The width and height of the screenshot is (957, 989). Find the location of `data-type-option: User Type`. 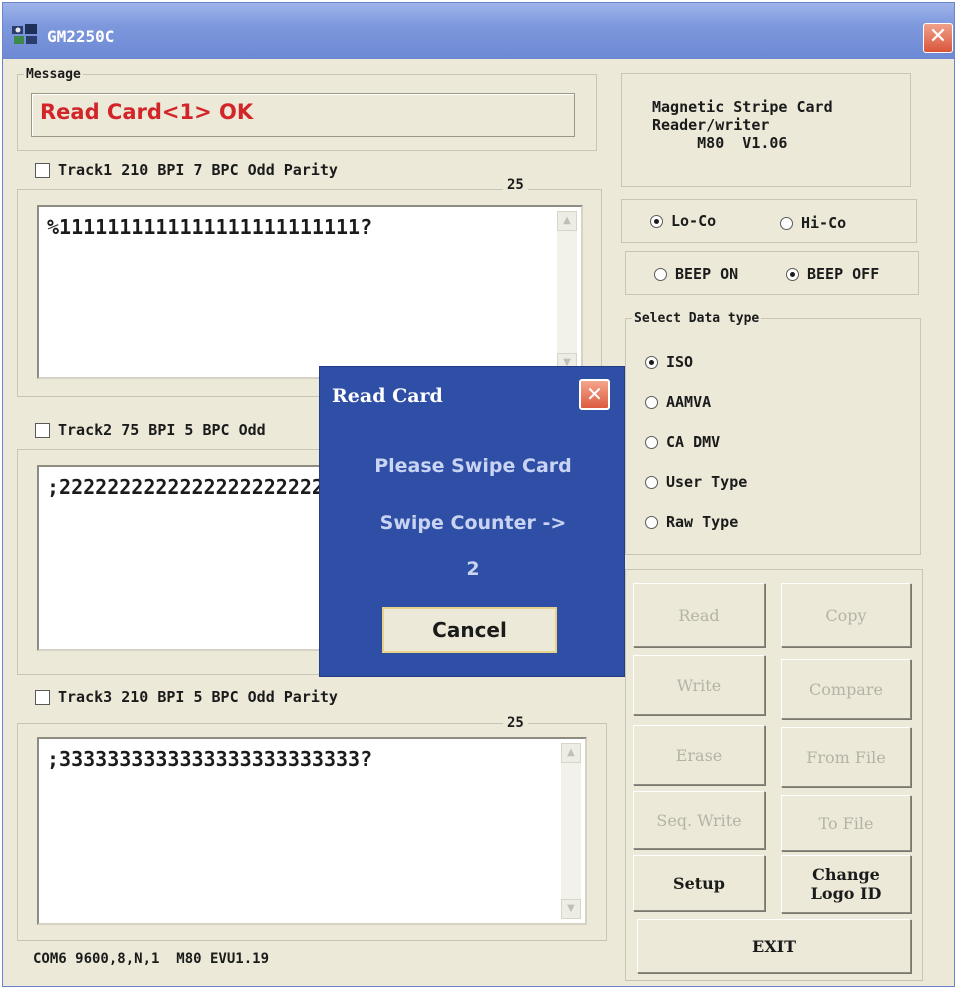

data-type-option: User Type is located at coordinates (696, 482).